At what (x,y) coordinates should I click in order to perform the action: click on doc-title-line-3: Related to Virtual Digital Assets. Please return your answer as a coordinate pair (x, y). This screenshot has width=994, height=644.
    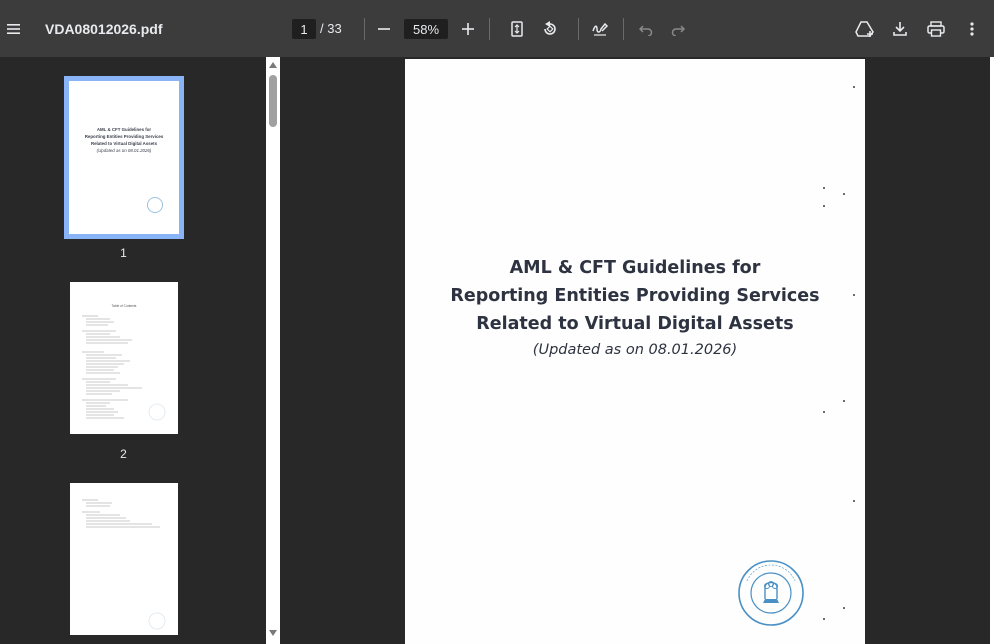
    Looking at the image, I should click on (635, 324).